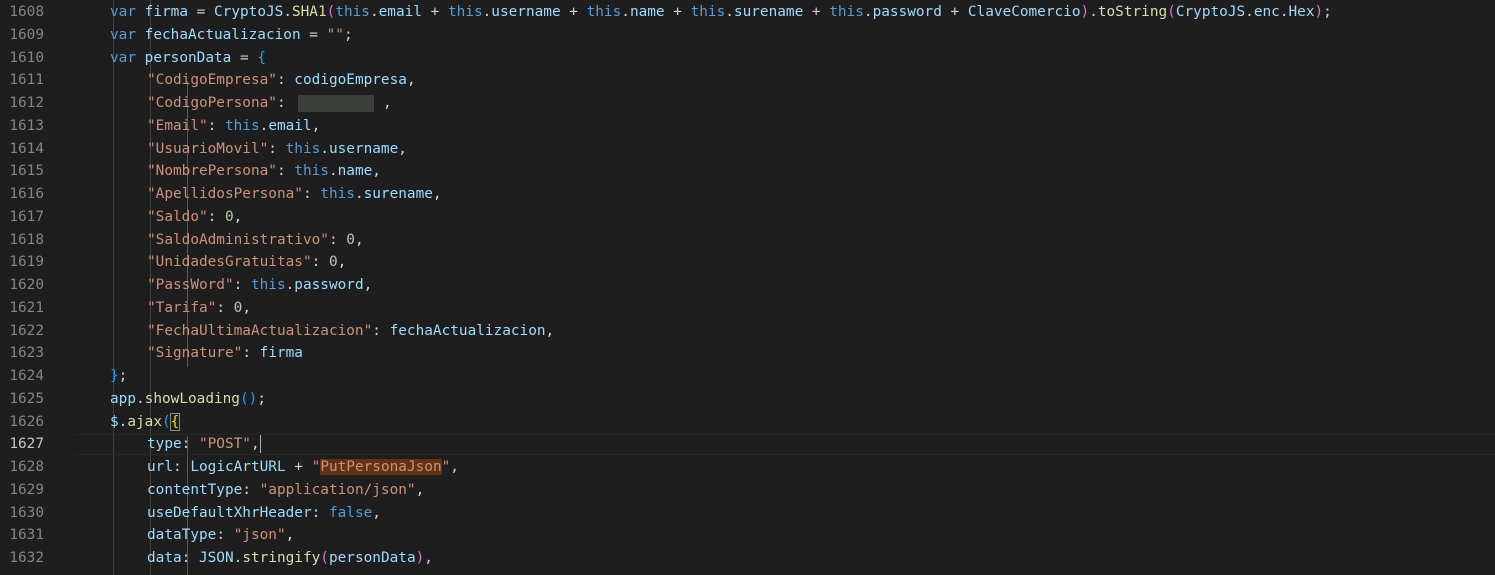  I want to click on code-line: 1632 data: JSON.stringify(personData),, so click(747, 558).